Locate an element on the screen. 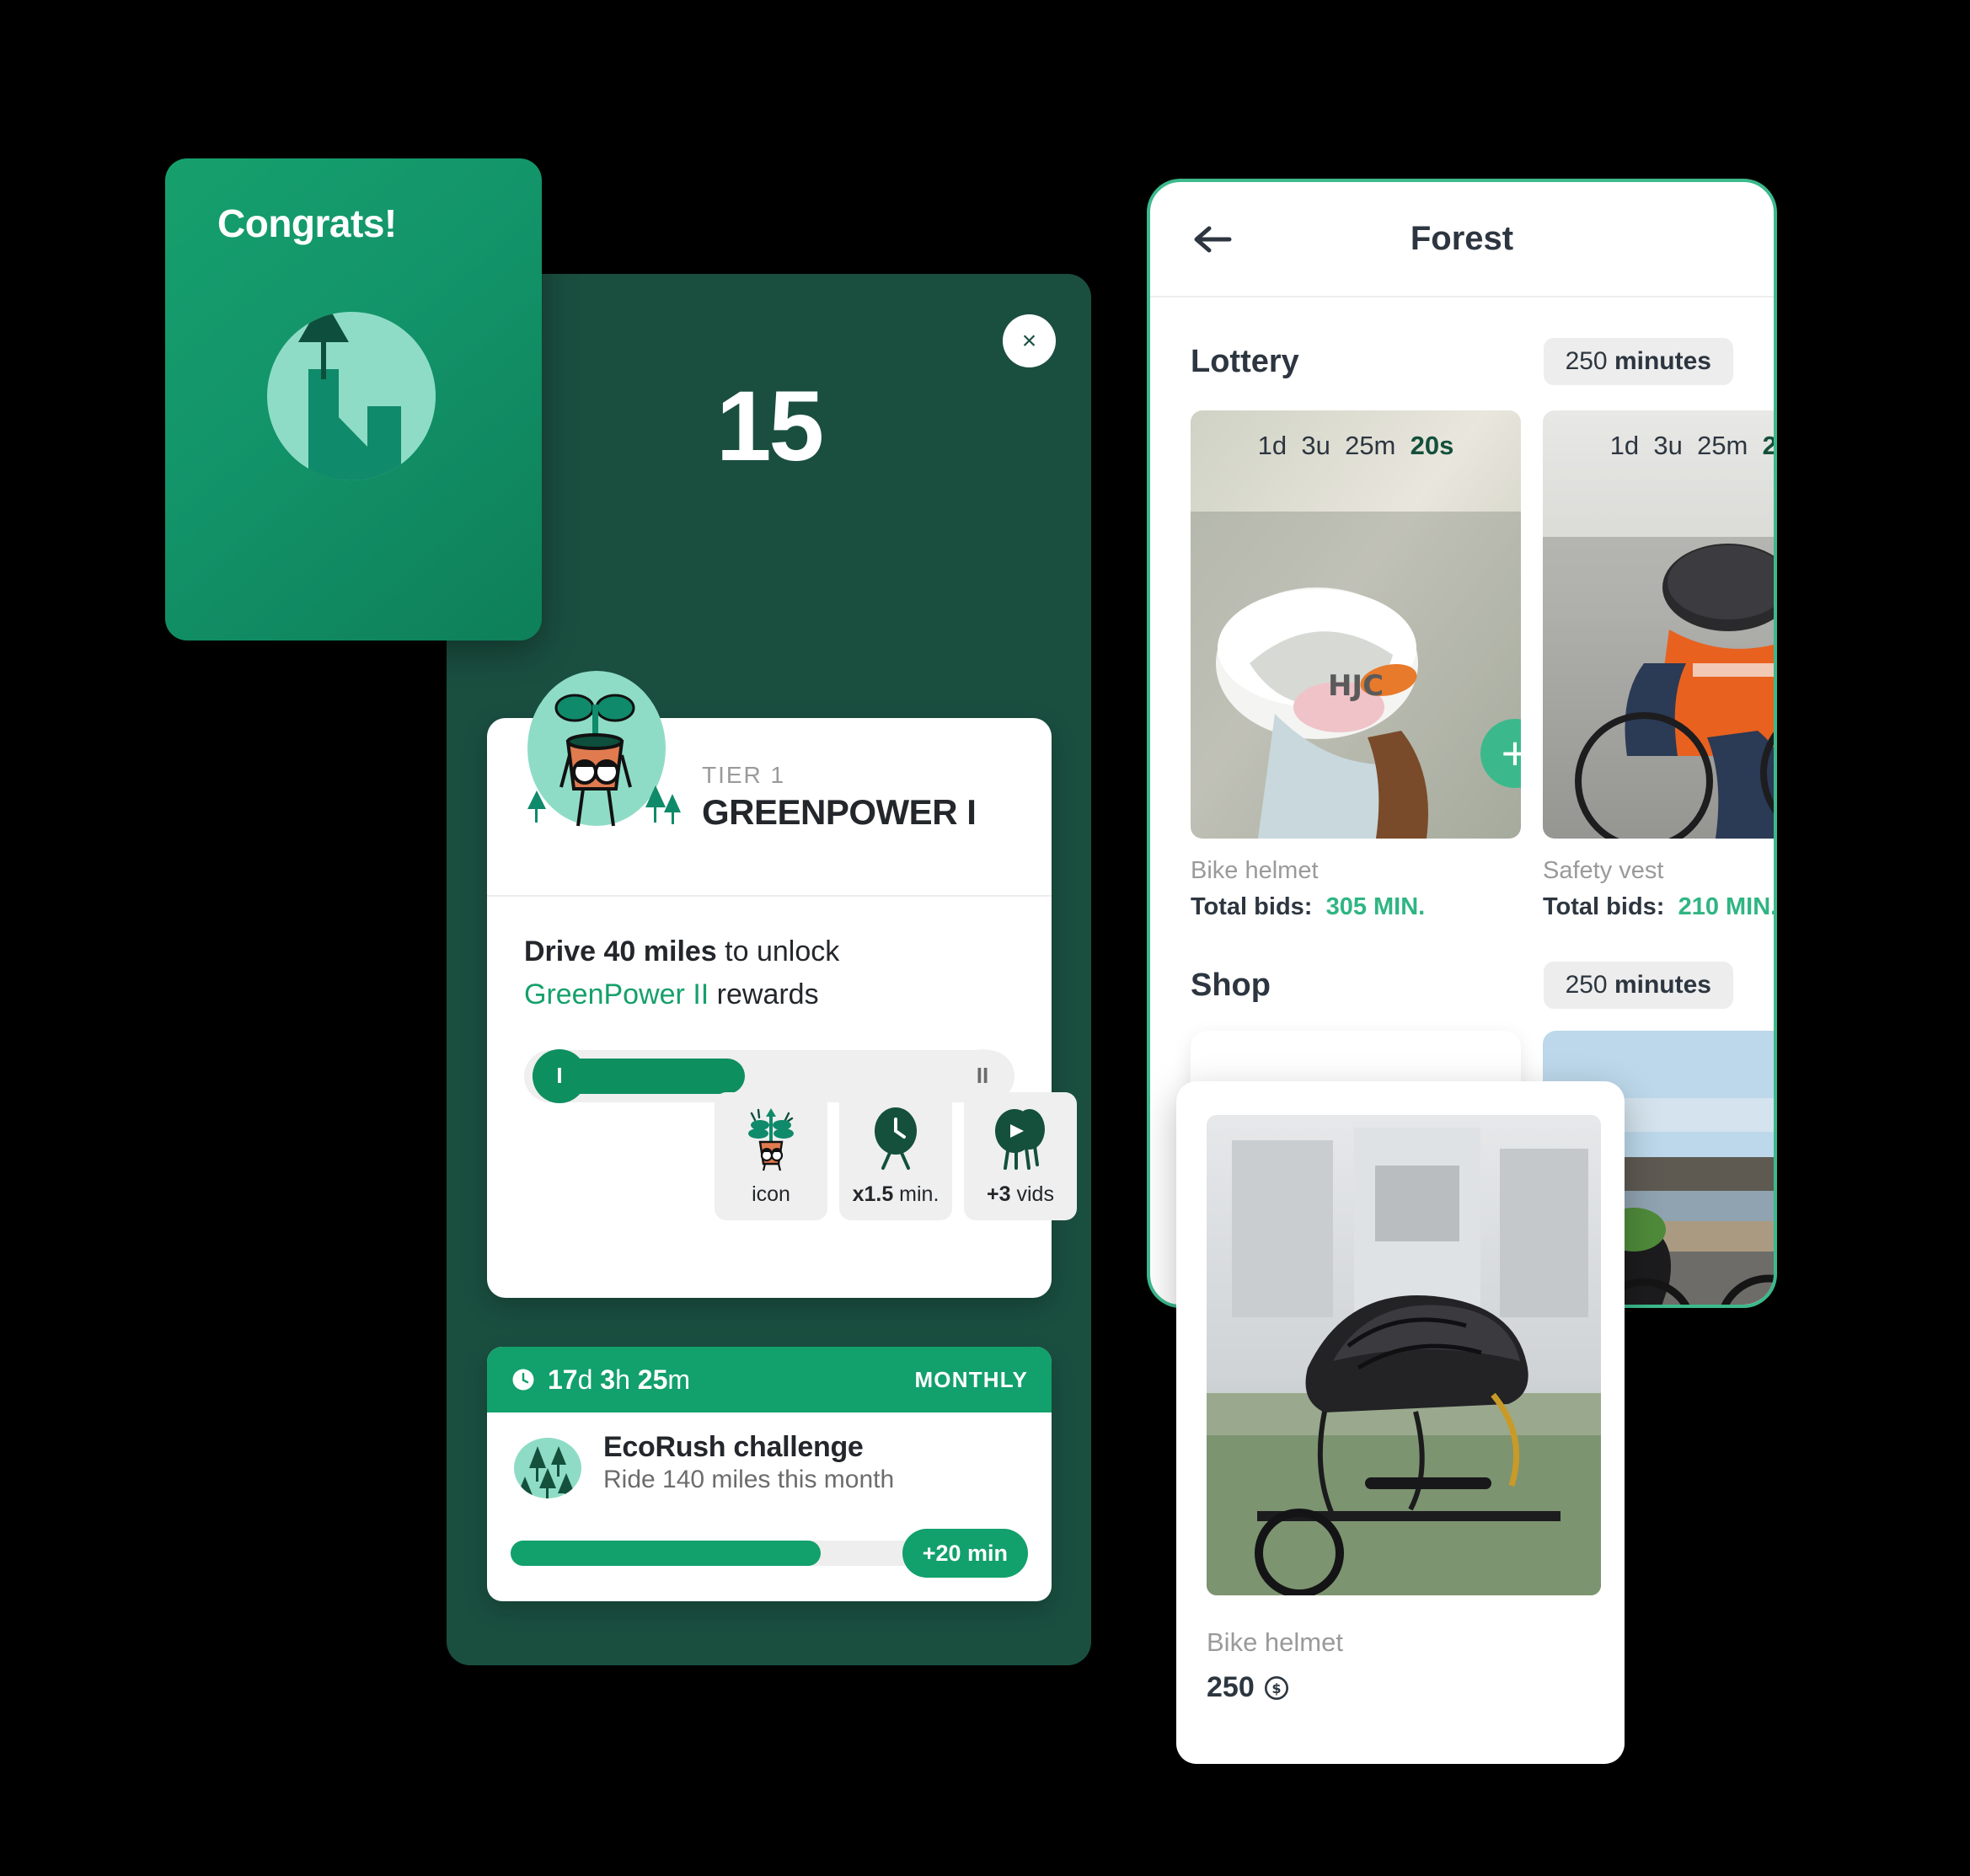 The image size is (1970, 1876). challenge-reward-pill: +20 min is located at coordinates (965, 1553).